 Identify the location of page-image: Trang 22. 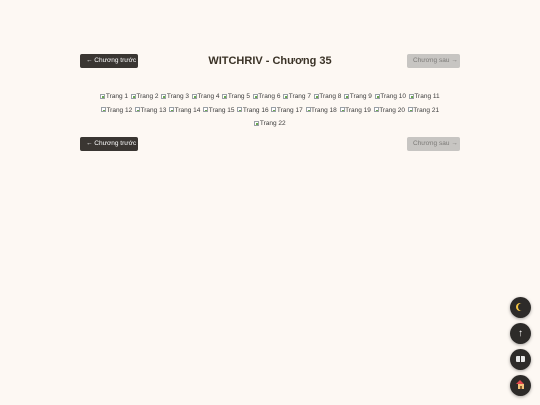
(270, 124).